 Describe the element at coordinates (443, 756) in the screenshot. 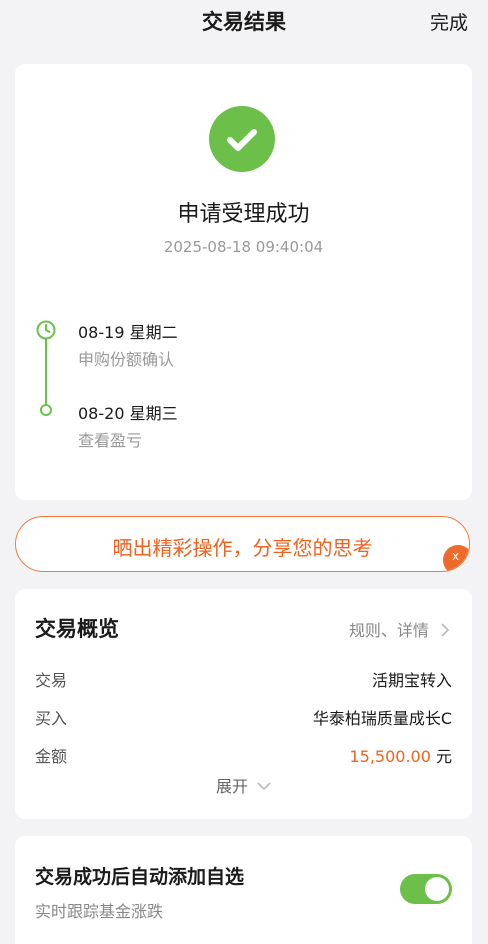

I see `amount-unit: 元` at that location.